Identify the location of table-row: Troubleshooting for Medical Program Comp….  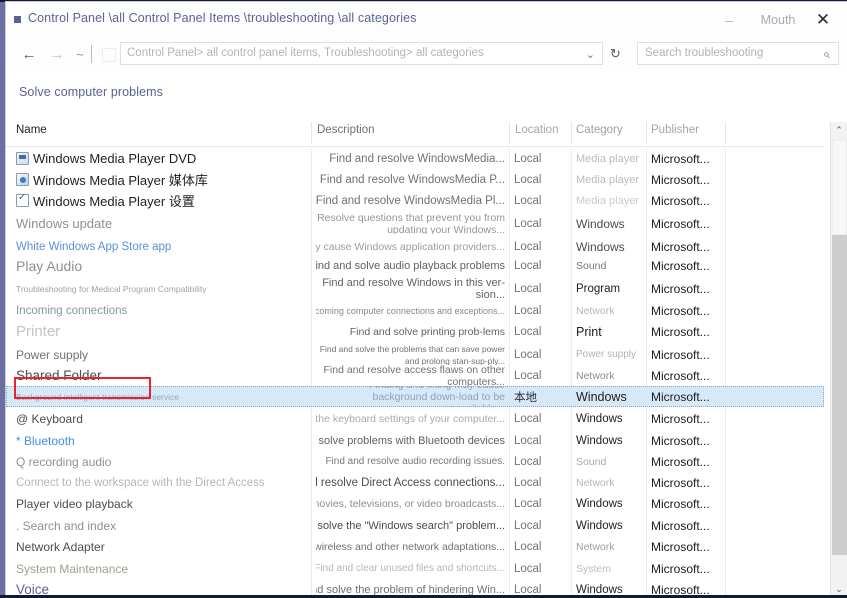
(415, 288).